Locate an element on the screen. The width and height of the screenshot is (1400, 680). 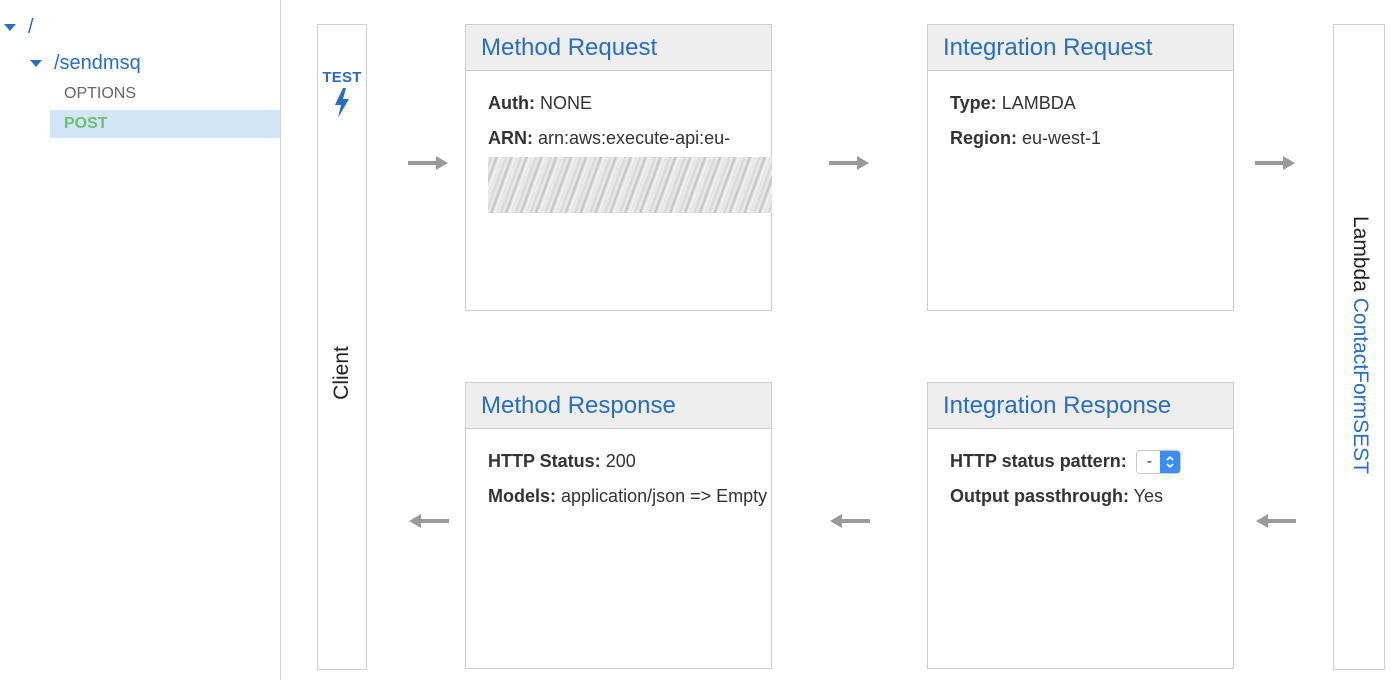
lambda-function-link: ContactFormSEST is located at coordinates (1360, 386).